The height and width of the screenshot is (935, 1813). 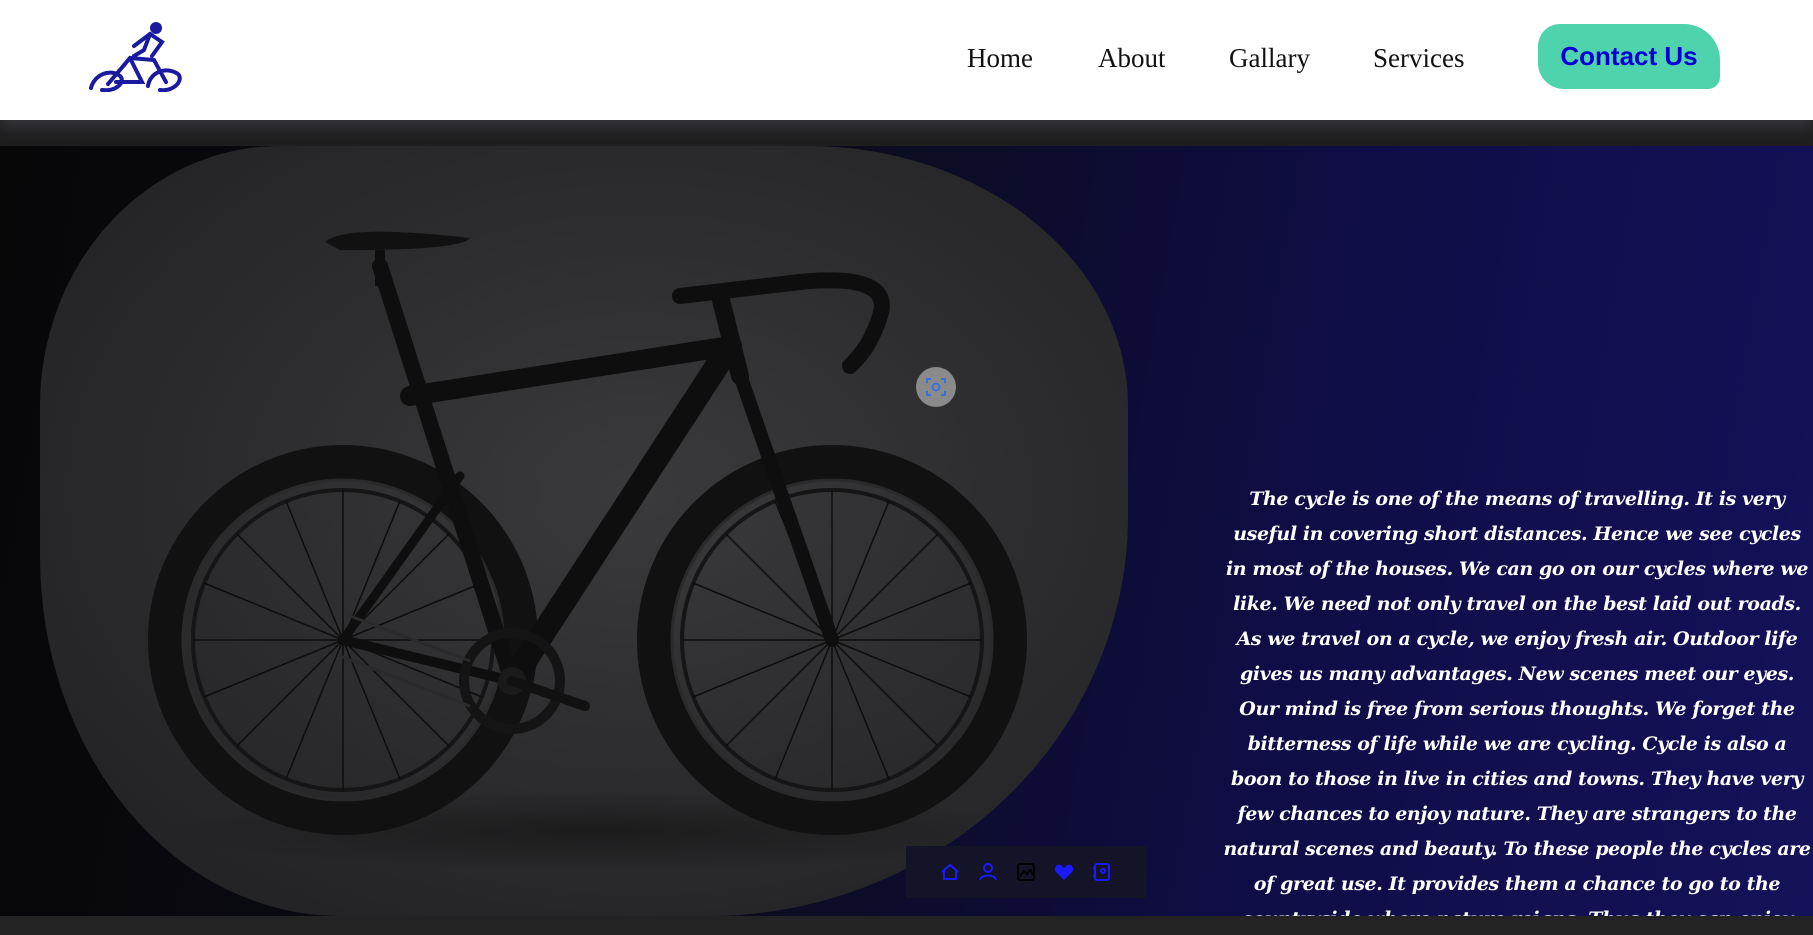 I want to click on home-icon, so click(x=950, y=872).